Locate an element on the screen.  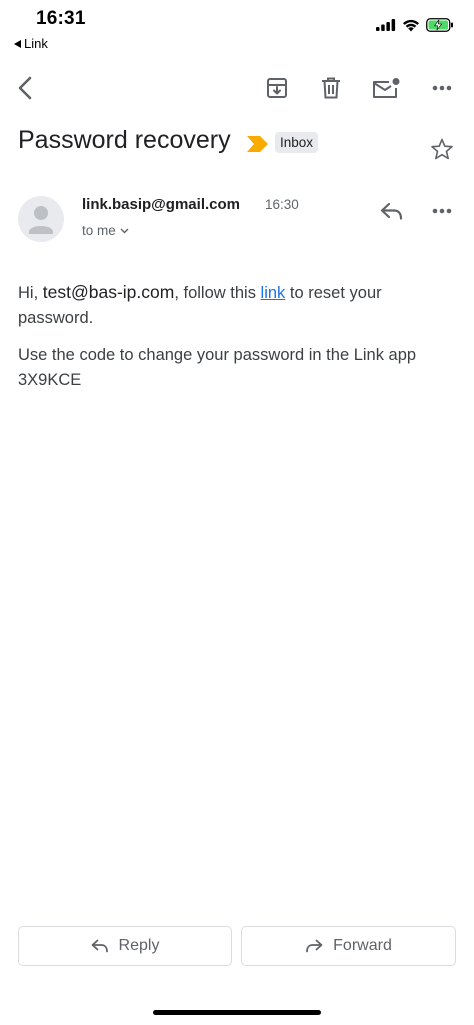
archive-icon is located at coordinates (277, 88).